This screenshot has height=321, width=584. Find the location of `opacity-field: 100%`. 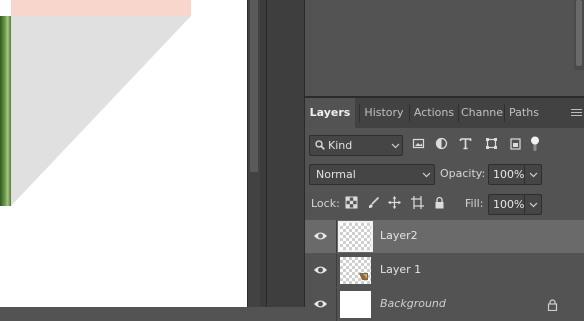

opacity-field: 100% is located at coordinates (515, 174).